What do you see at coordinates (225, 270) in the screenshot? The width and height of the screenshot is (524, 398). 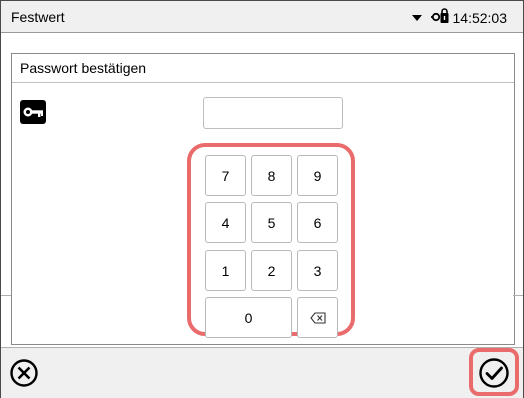 I see `key-1: 1` at bounding box center [225, 270].